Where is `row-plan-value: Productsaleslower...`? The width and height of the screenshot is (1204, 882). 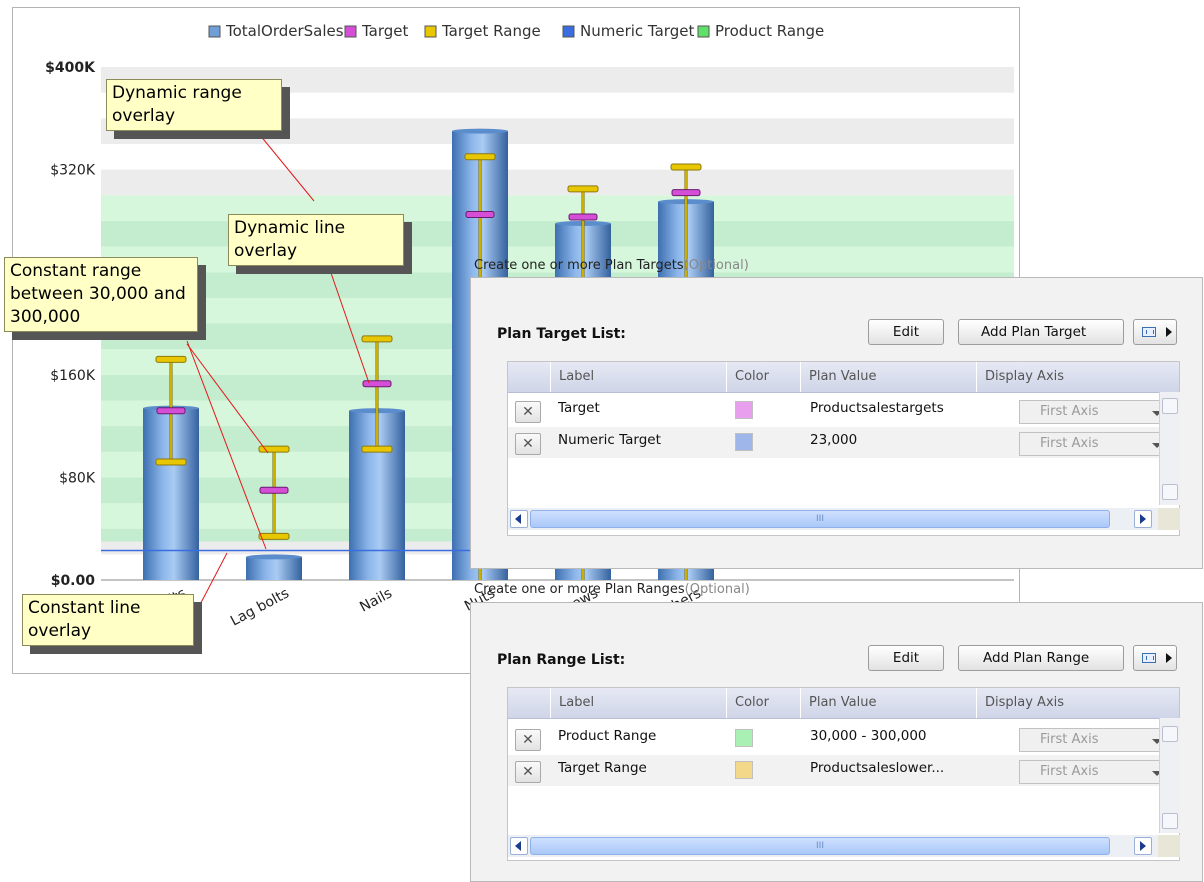 row-plan-value: Productsaleslower... is located at coordinates (877, 768).